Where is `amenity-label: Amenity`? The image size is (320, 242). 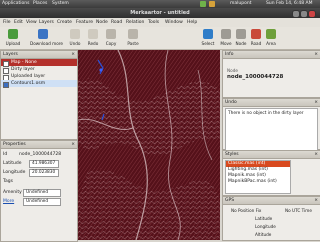 amenity-label: Amenity is located at coordinates (12, 192).